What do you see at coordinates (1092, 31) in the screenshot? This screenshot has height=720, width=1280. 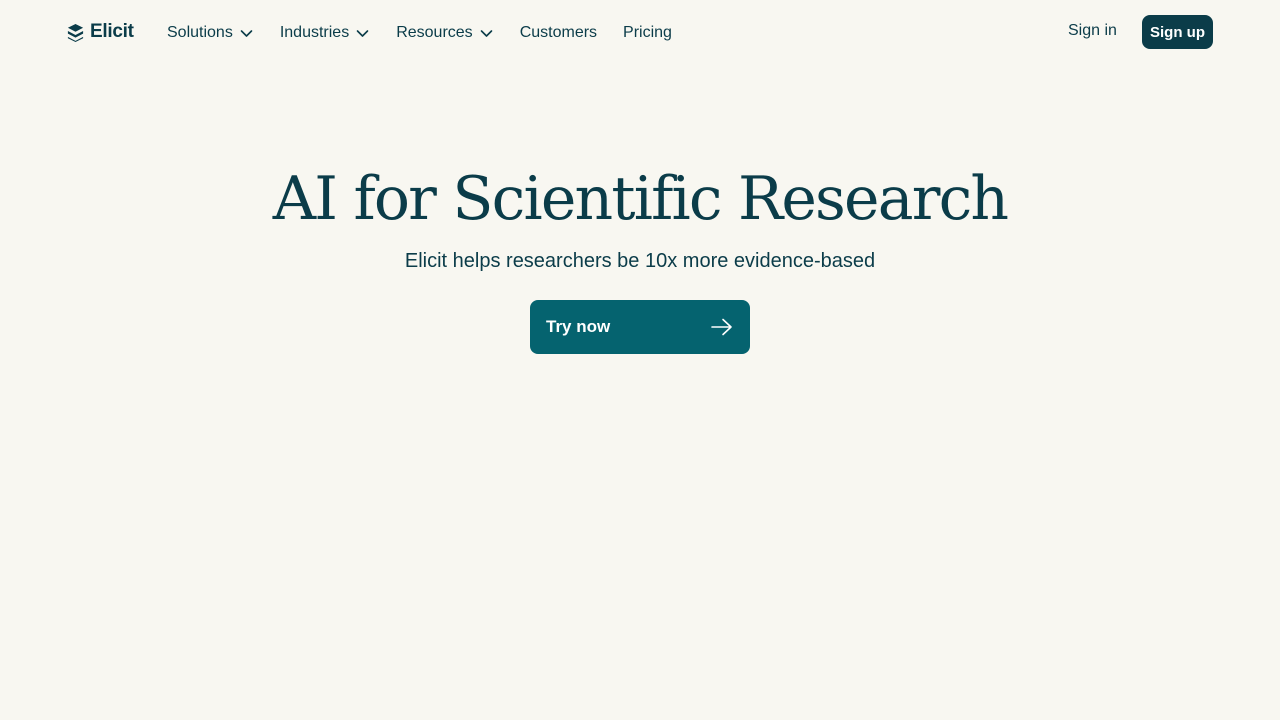 I see `sign-in-link: Sign in` at bounding box center [1092, 31].